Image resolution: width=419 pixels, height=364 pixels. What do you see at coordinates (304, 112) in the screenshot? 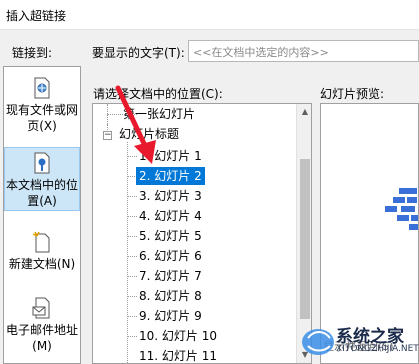
I see `scroll-up-icon: ▲` at bounding box center [304, 112].